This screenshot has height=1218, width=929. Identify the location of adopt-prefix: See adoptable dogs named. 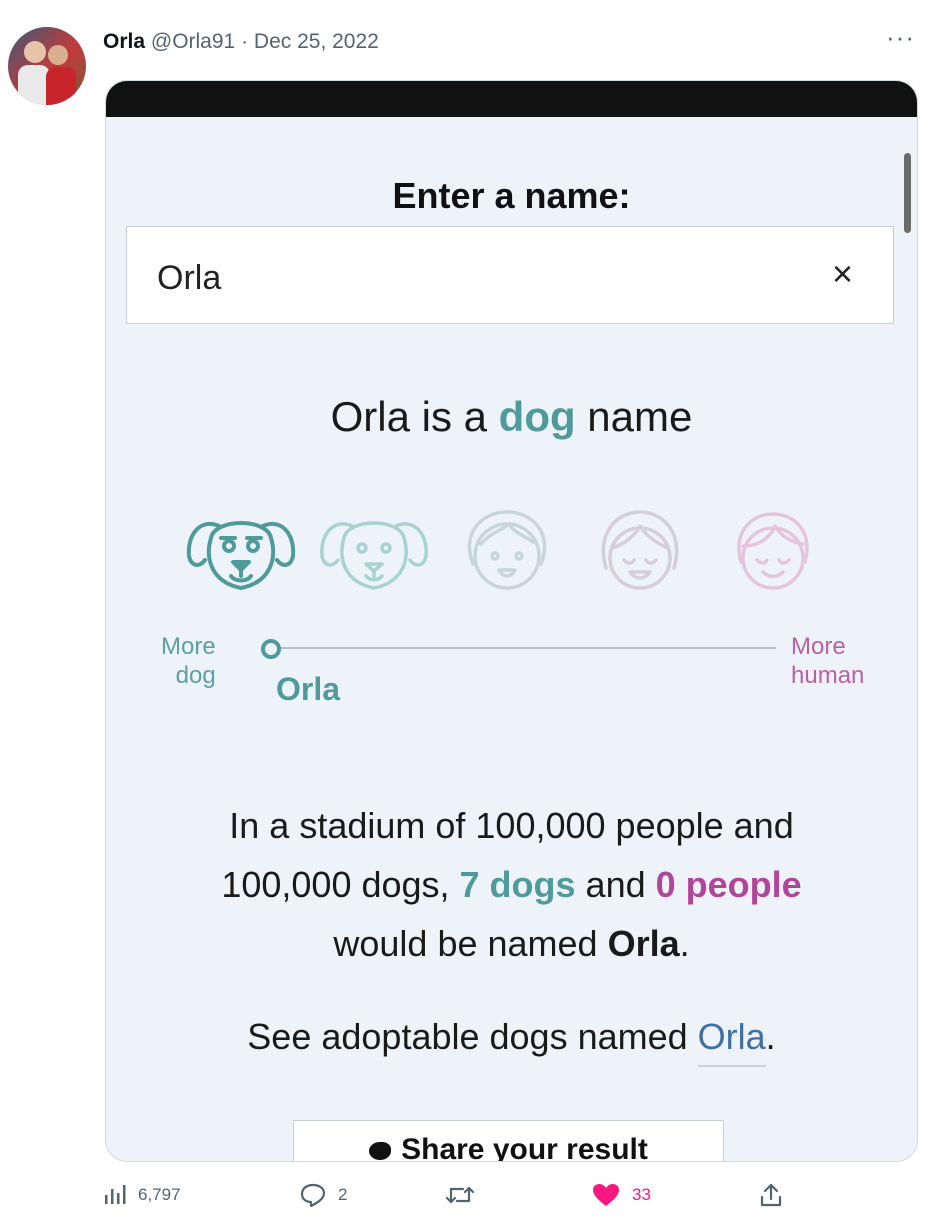
(472, 1036).